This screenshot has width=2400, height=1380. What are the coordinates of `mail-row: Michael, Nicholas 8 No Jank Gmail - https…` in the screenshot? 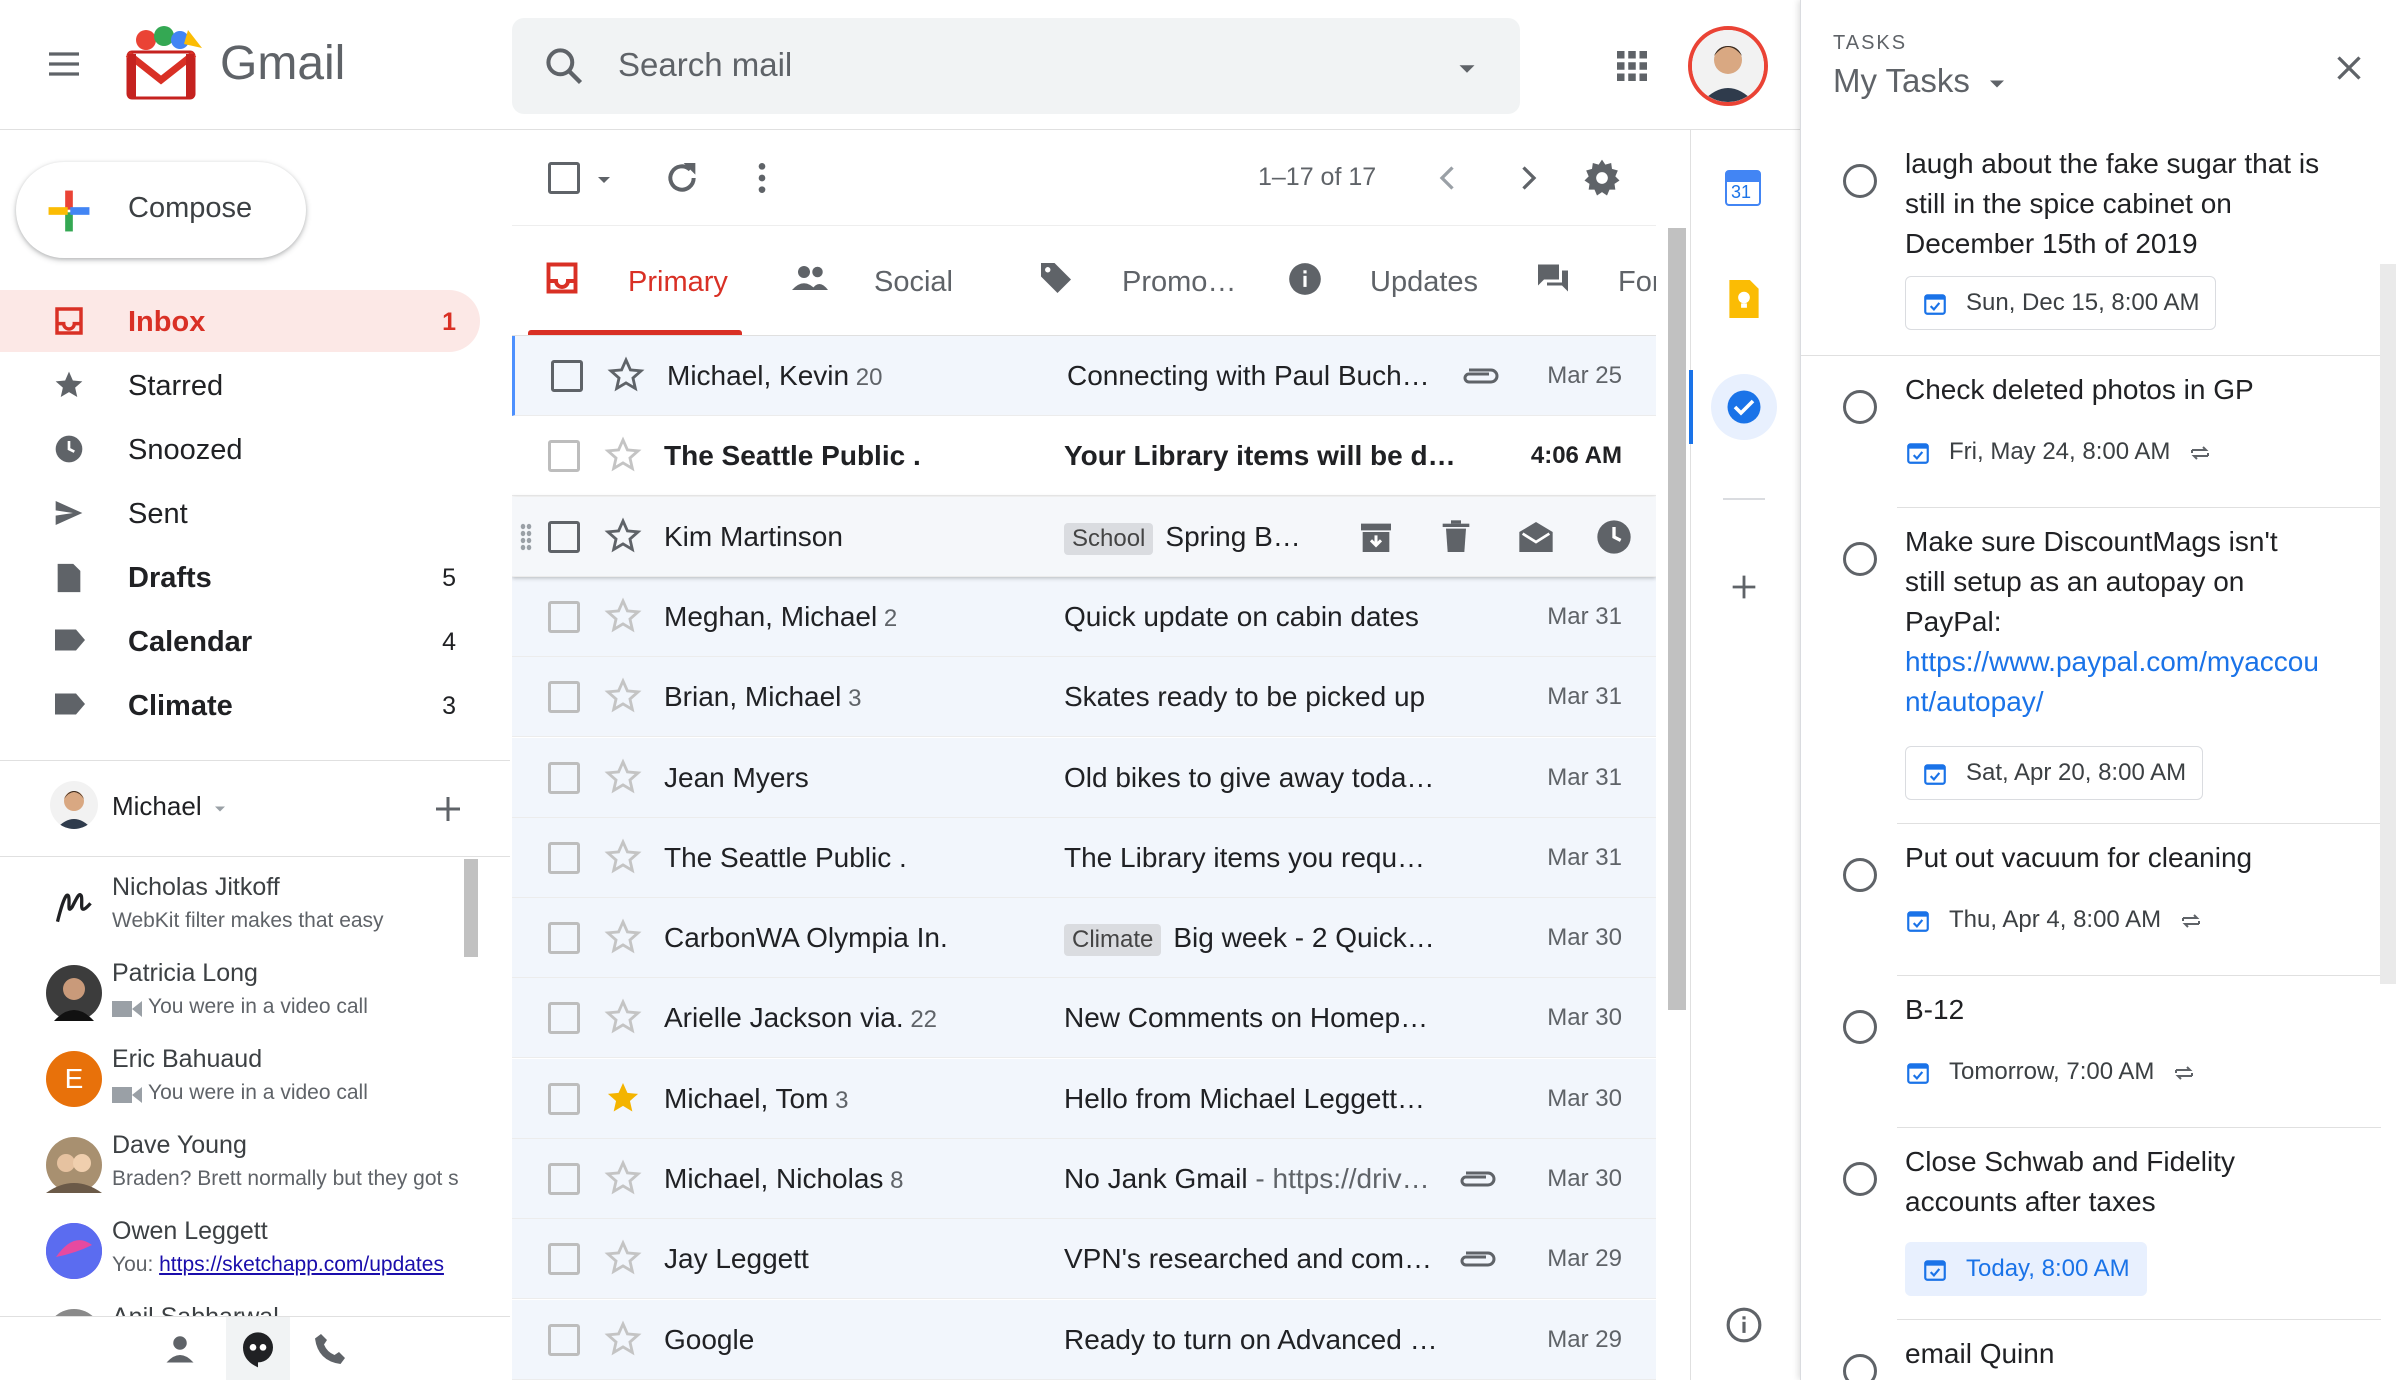 It's located at (1084, 1179).